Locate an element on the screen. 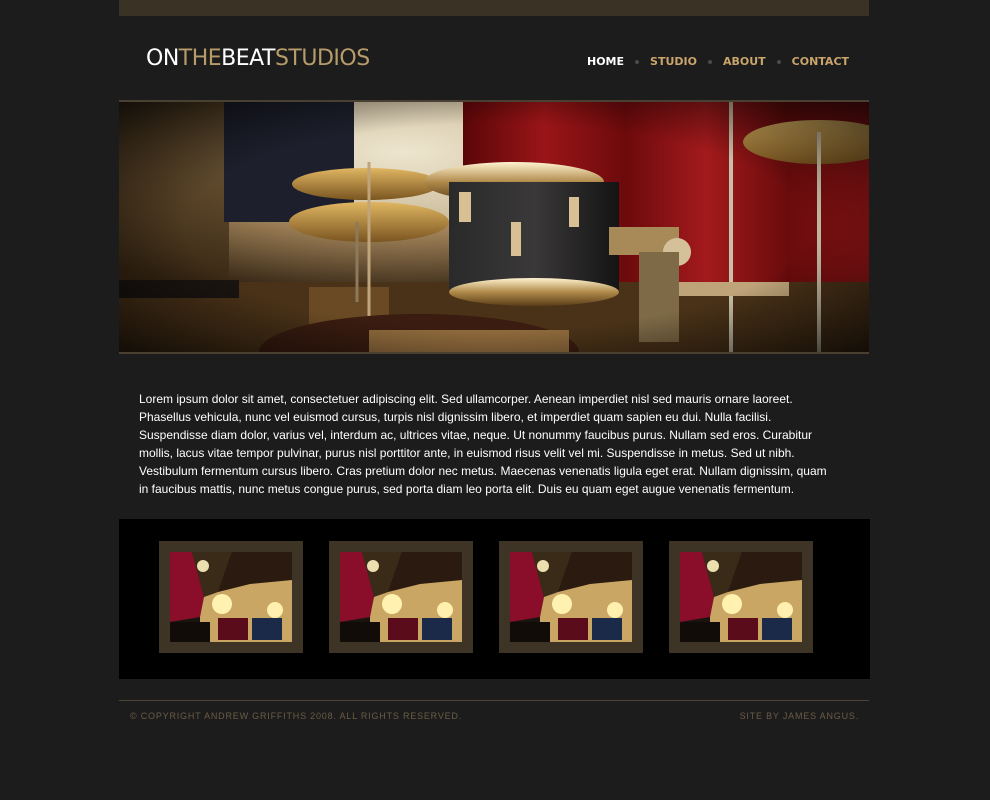 This screenshot has height=800, width=990. hero-bottom-border is located at coordinates (494, 353).